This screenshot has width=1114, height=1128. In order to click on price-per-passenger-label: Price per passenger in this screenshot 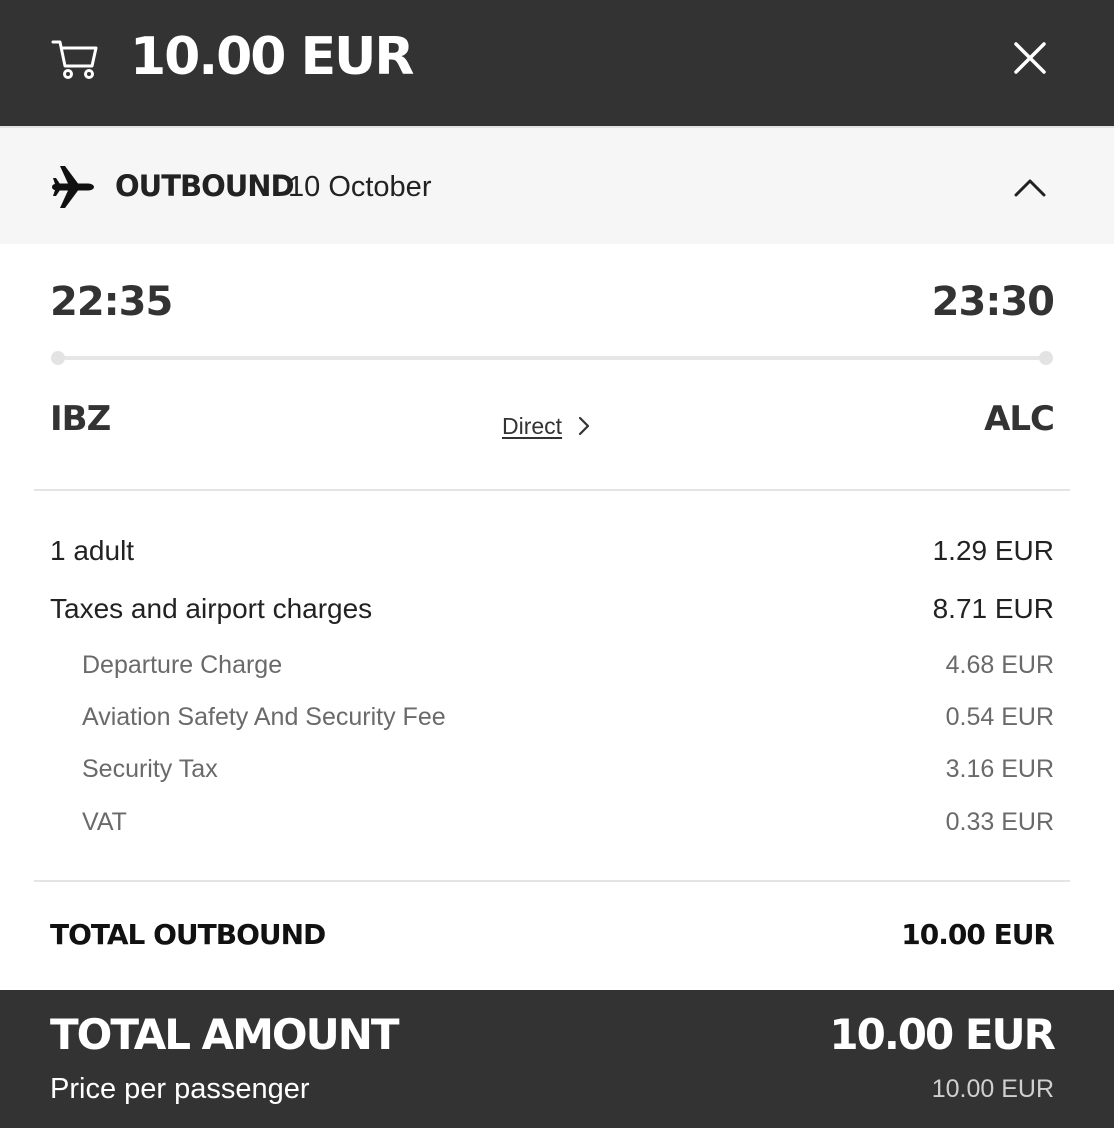, I will do `click(180, 1089)`.